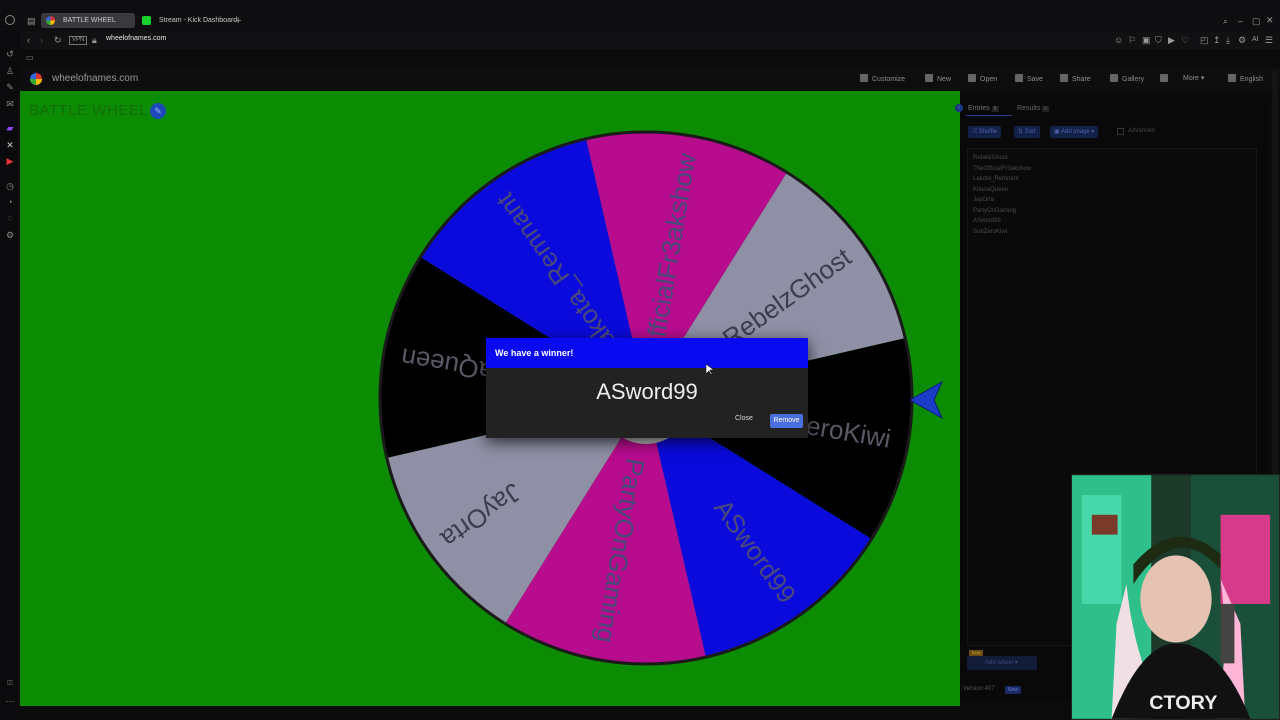 Image resolution: width=1280 pixels, height=720 pixels. Describe the element at coordinates (1046, 109) in the screenshot. I see `results-count-badge: 0` at that location.